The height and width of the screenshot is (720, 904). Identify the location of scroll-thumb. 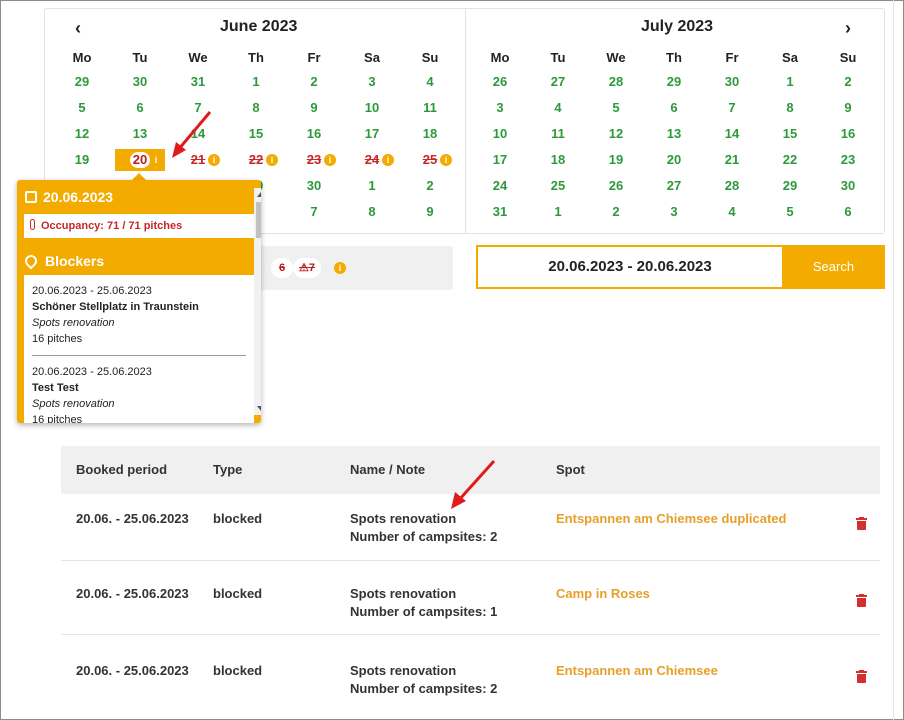
(258, 220).